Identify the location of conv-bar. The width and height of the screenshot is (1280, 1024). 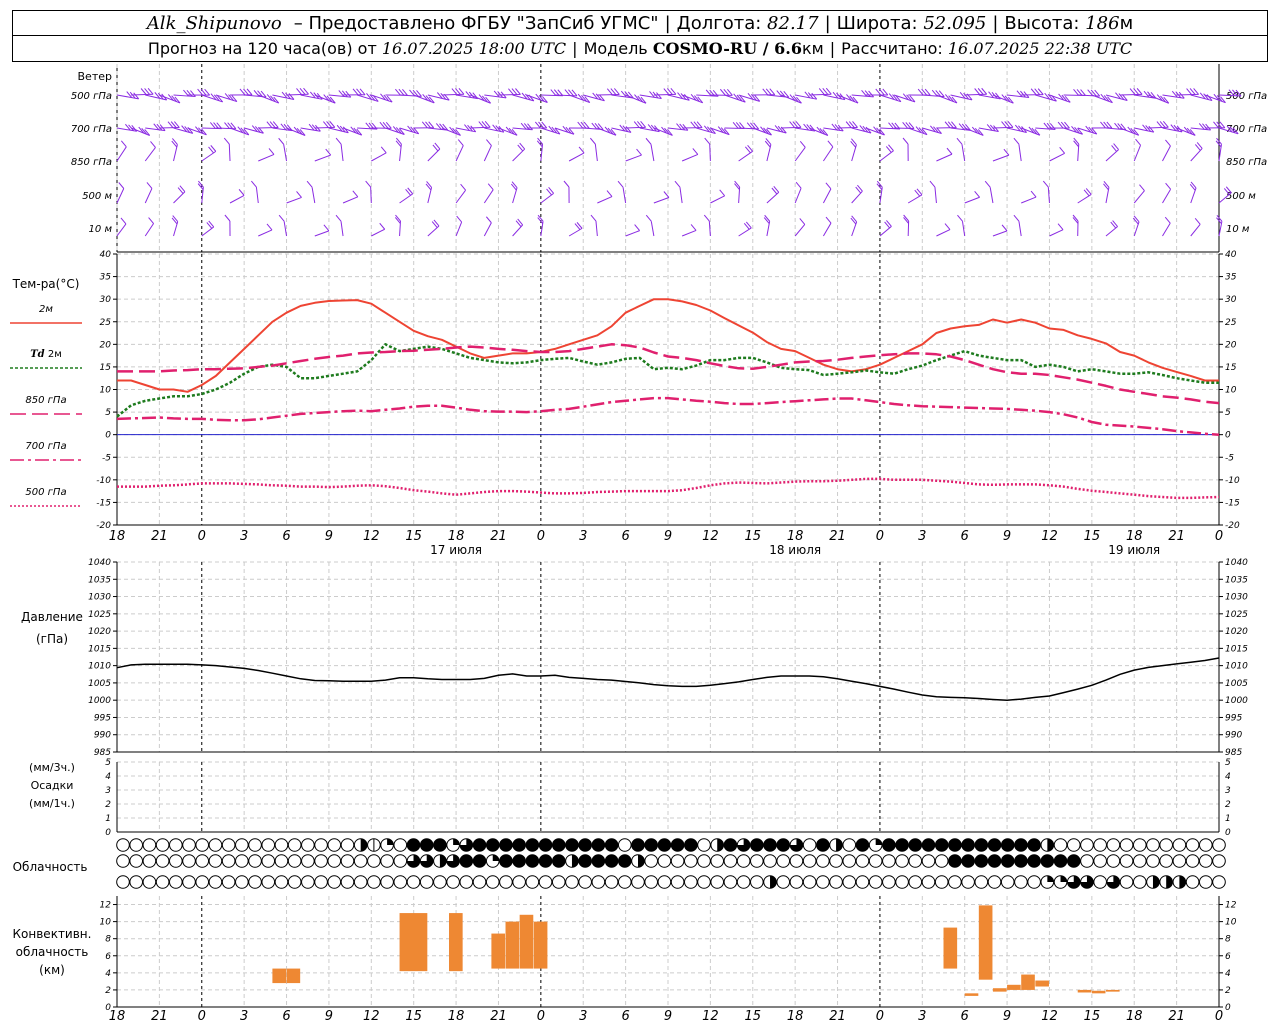
(540, 945).